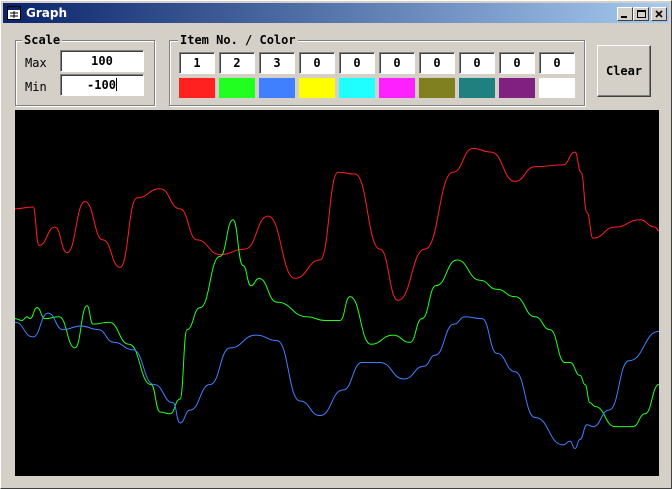 This screenshot has width=672, height=489. What do you see at coordinates (36, 63) in the screenshot?
I see `max-label: Max` at bounding box center [36, 63].